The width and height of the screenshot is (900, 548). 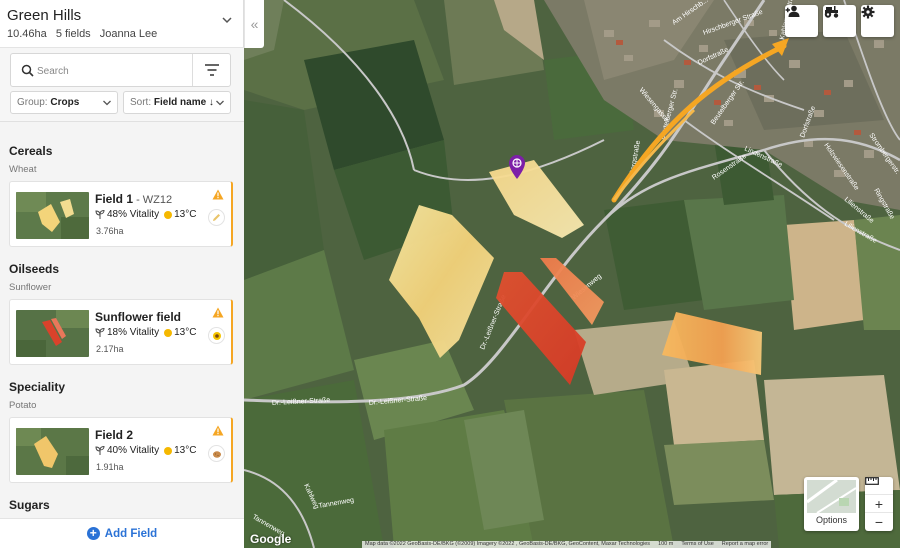 What do you see at coordinates (792, 11) in the screenshot?
I see `add-user-icon` at bounding box center [792, 11].